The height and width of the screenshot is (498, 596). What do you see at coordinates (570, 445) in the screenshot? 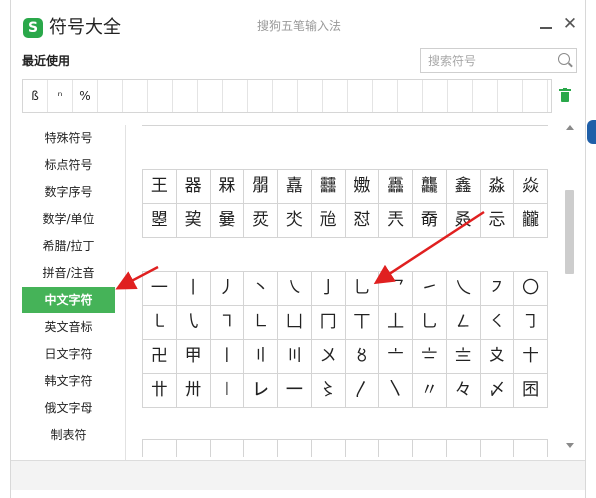
I see `scroll-down-arrow-icon` at bounding box center [570, 445].